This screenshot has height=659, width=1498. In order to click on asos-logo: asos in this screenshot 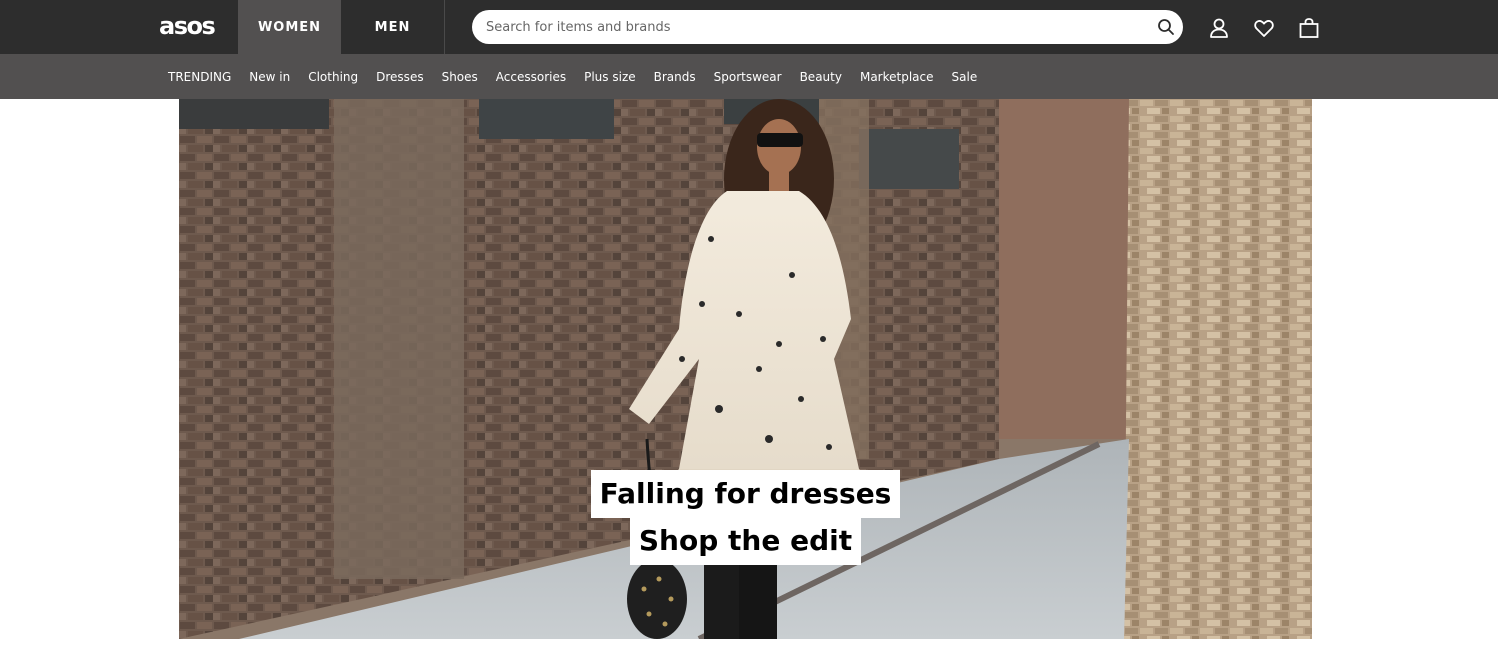, I will do `click(187, 26)`.